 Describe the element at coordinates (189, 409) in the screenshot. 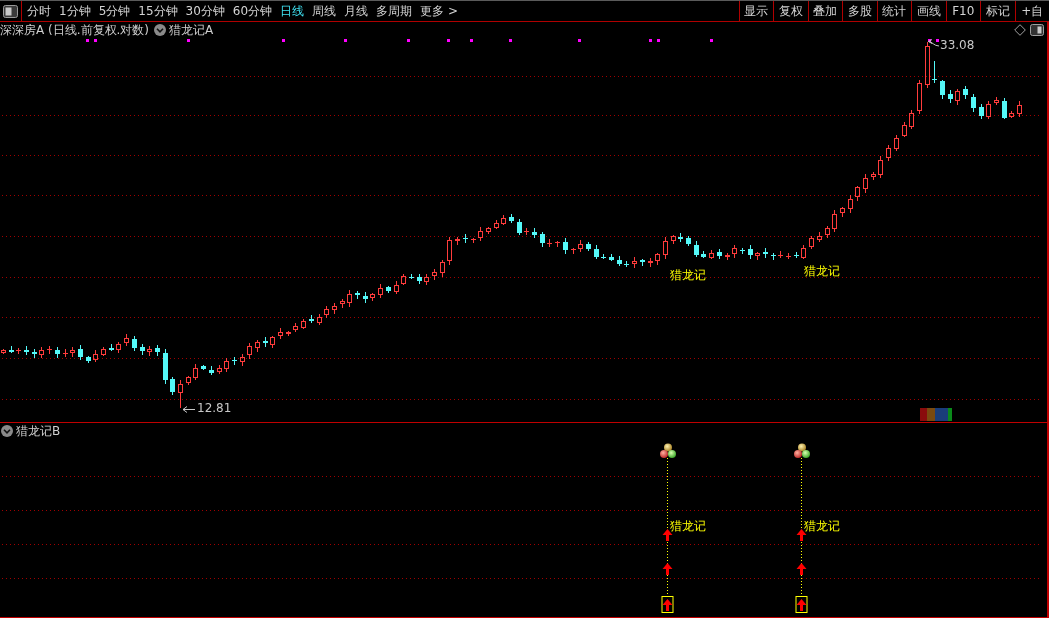

I see `low-pointer-arrow` at that location.